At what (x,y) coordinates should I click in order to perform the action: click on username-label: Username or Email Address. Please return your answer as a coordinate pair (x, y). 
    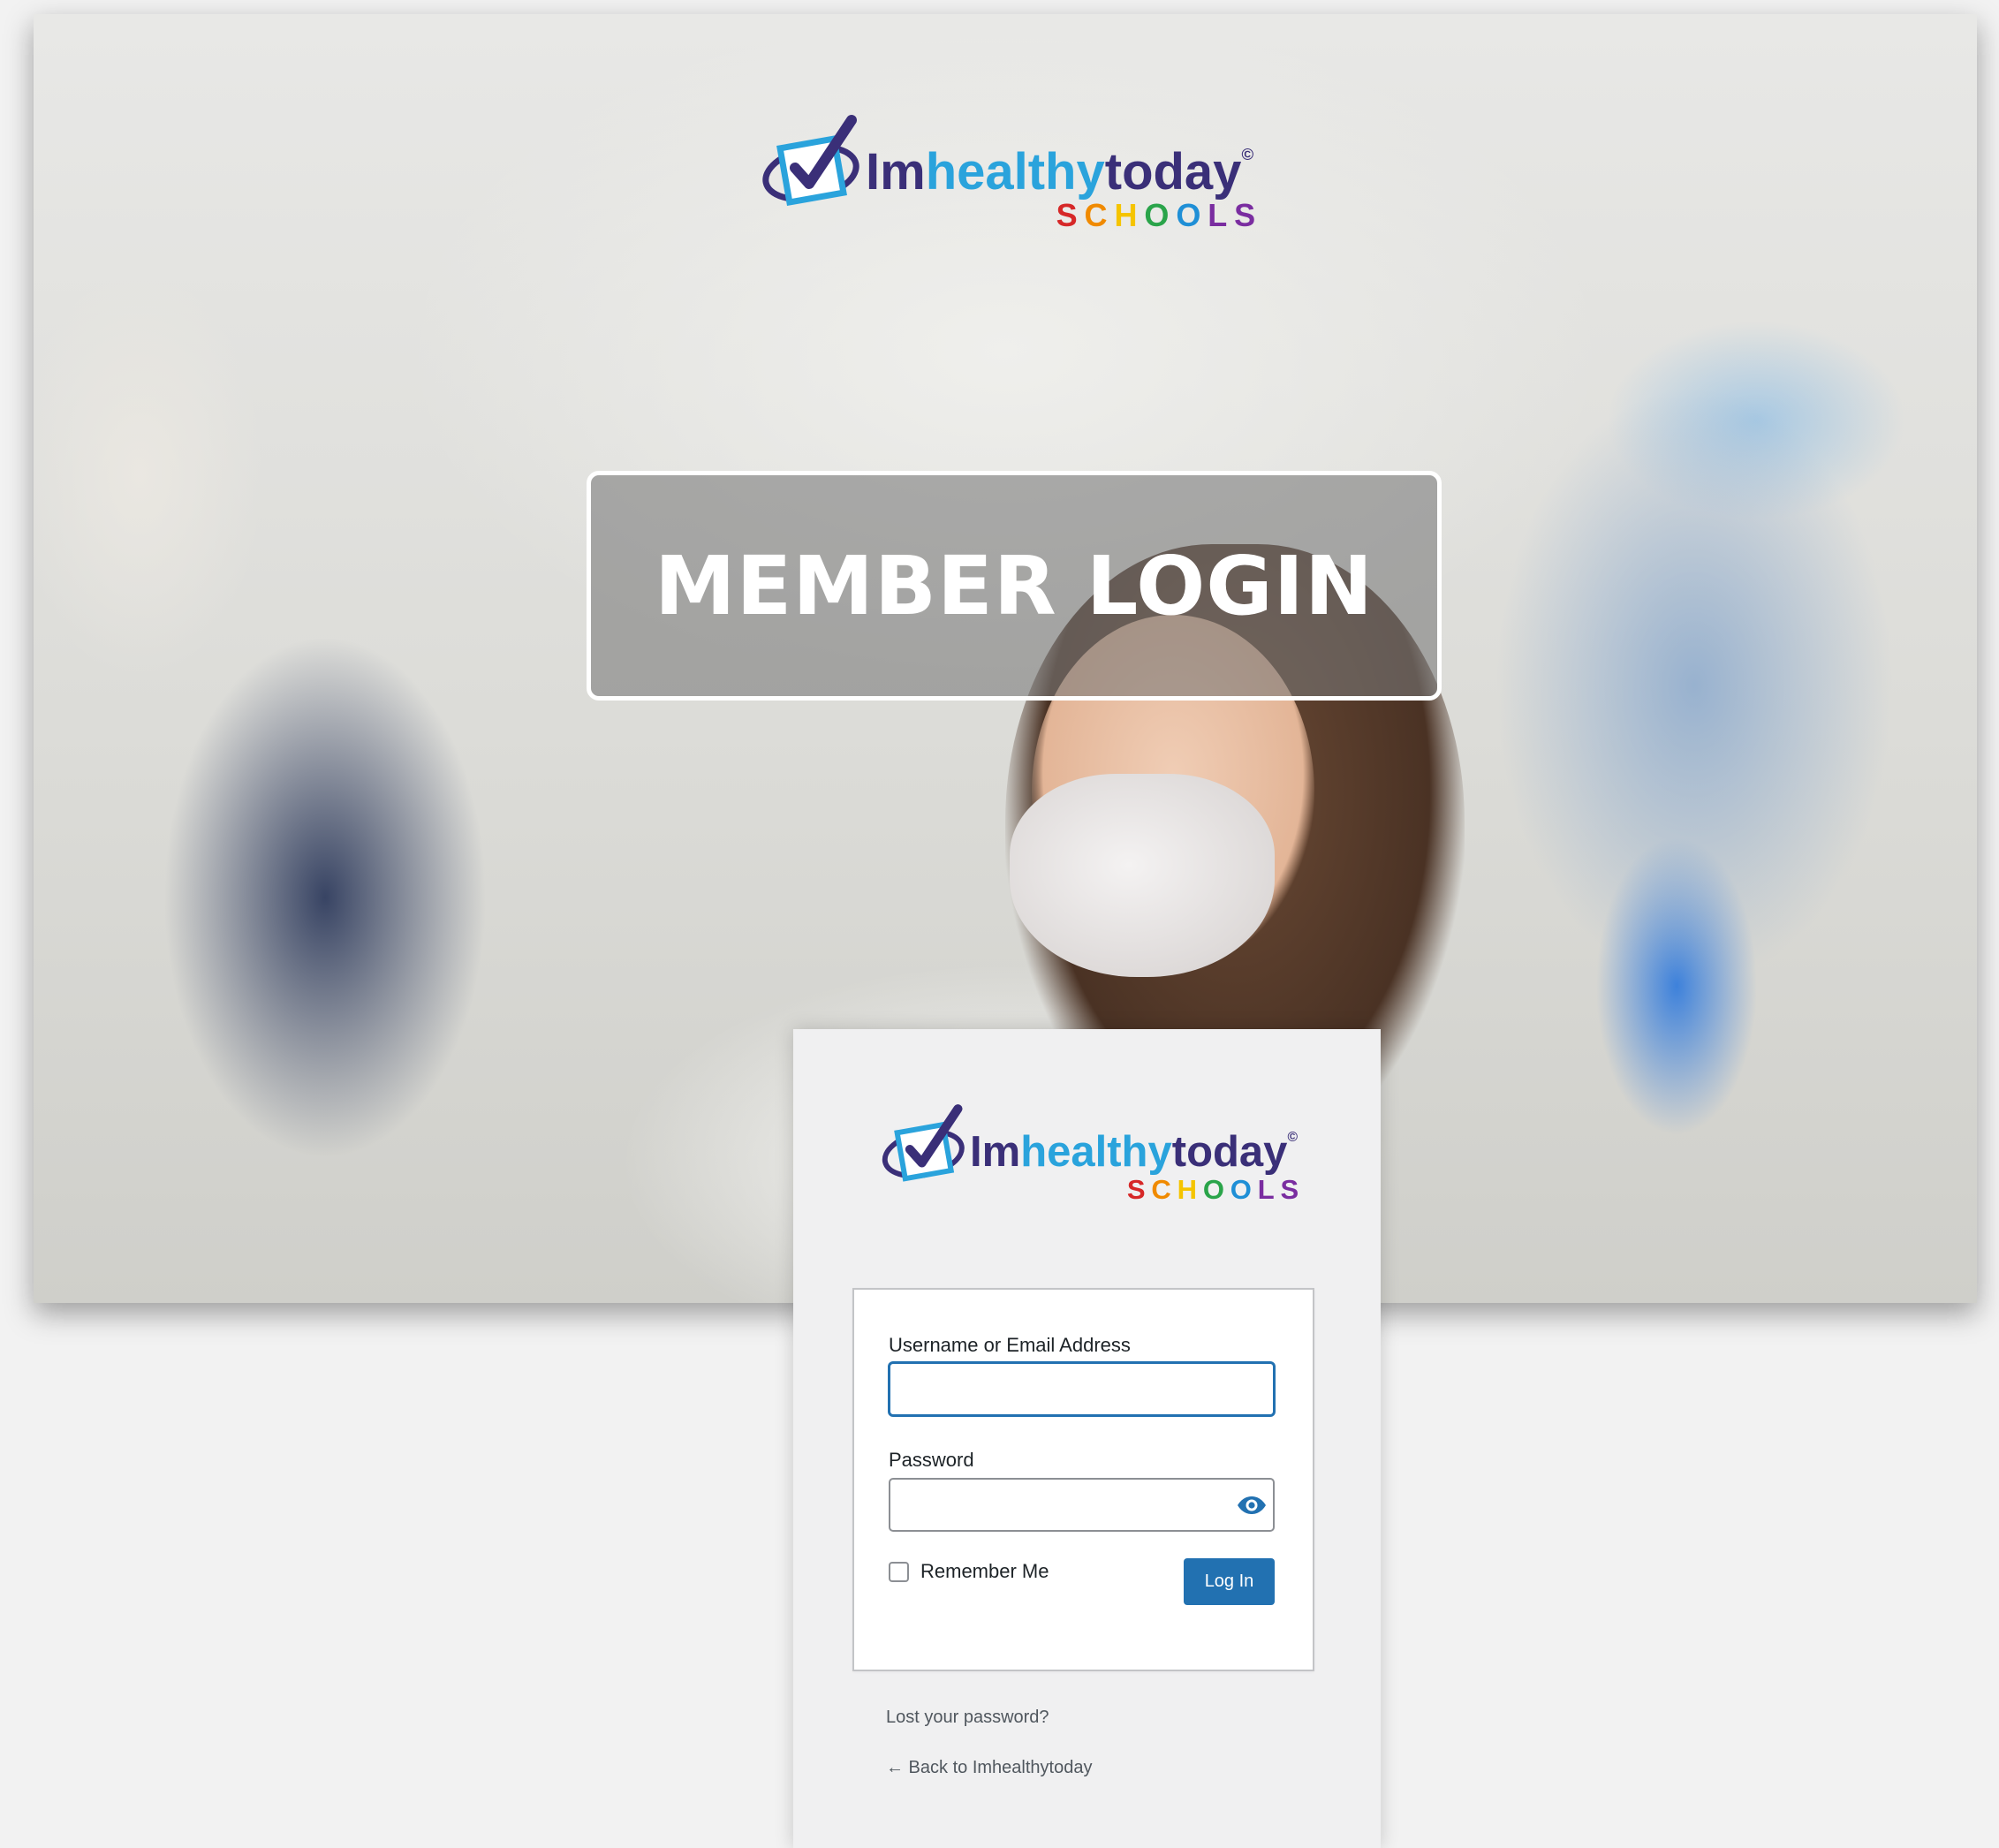
    Looking at the image, I should click on (1010, 1345).